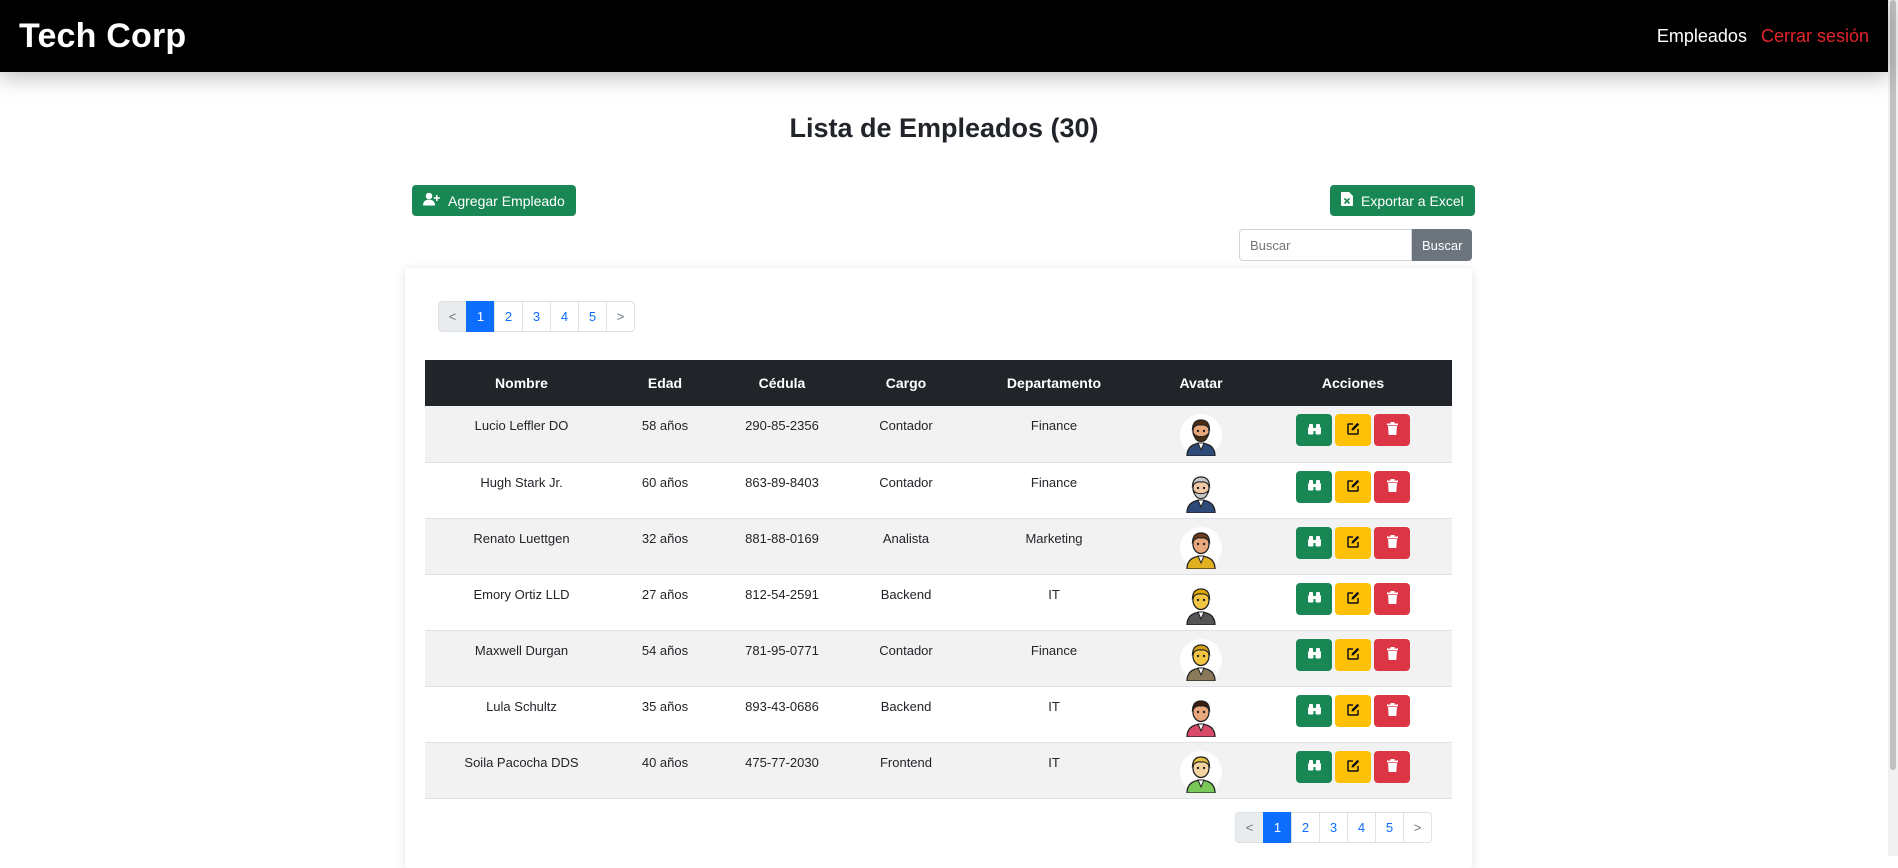 Image resolution: width=1898 pixels, height=868 pixels. Describe the element at coordinates (1353, 383) in the screenshot. I see `column-header-acciones: Acciones` at that location.